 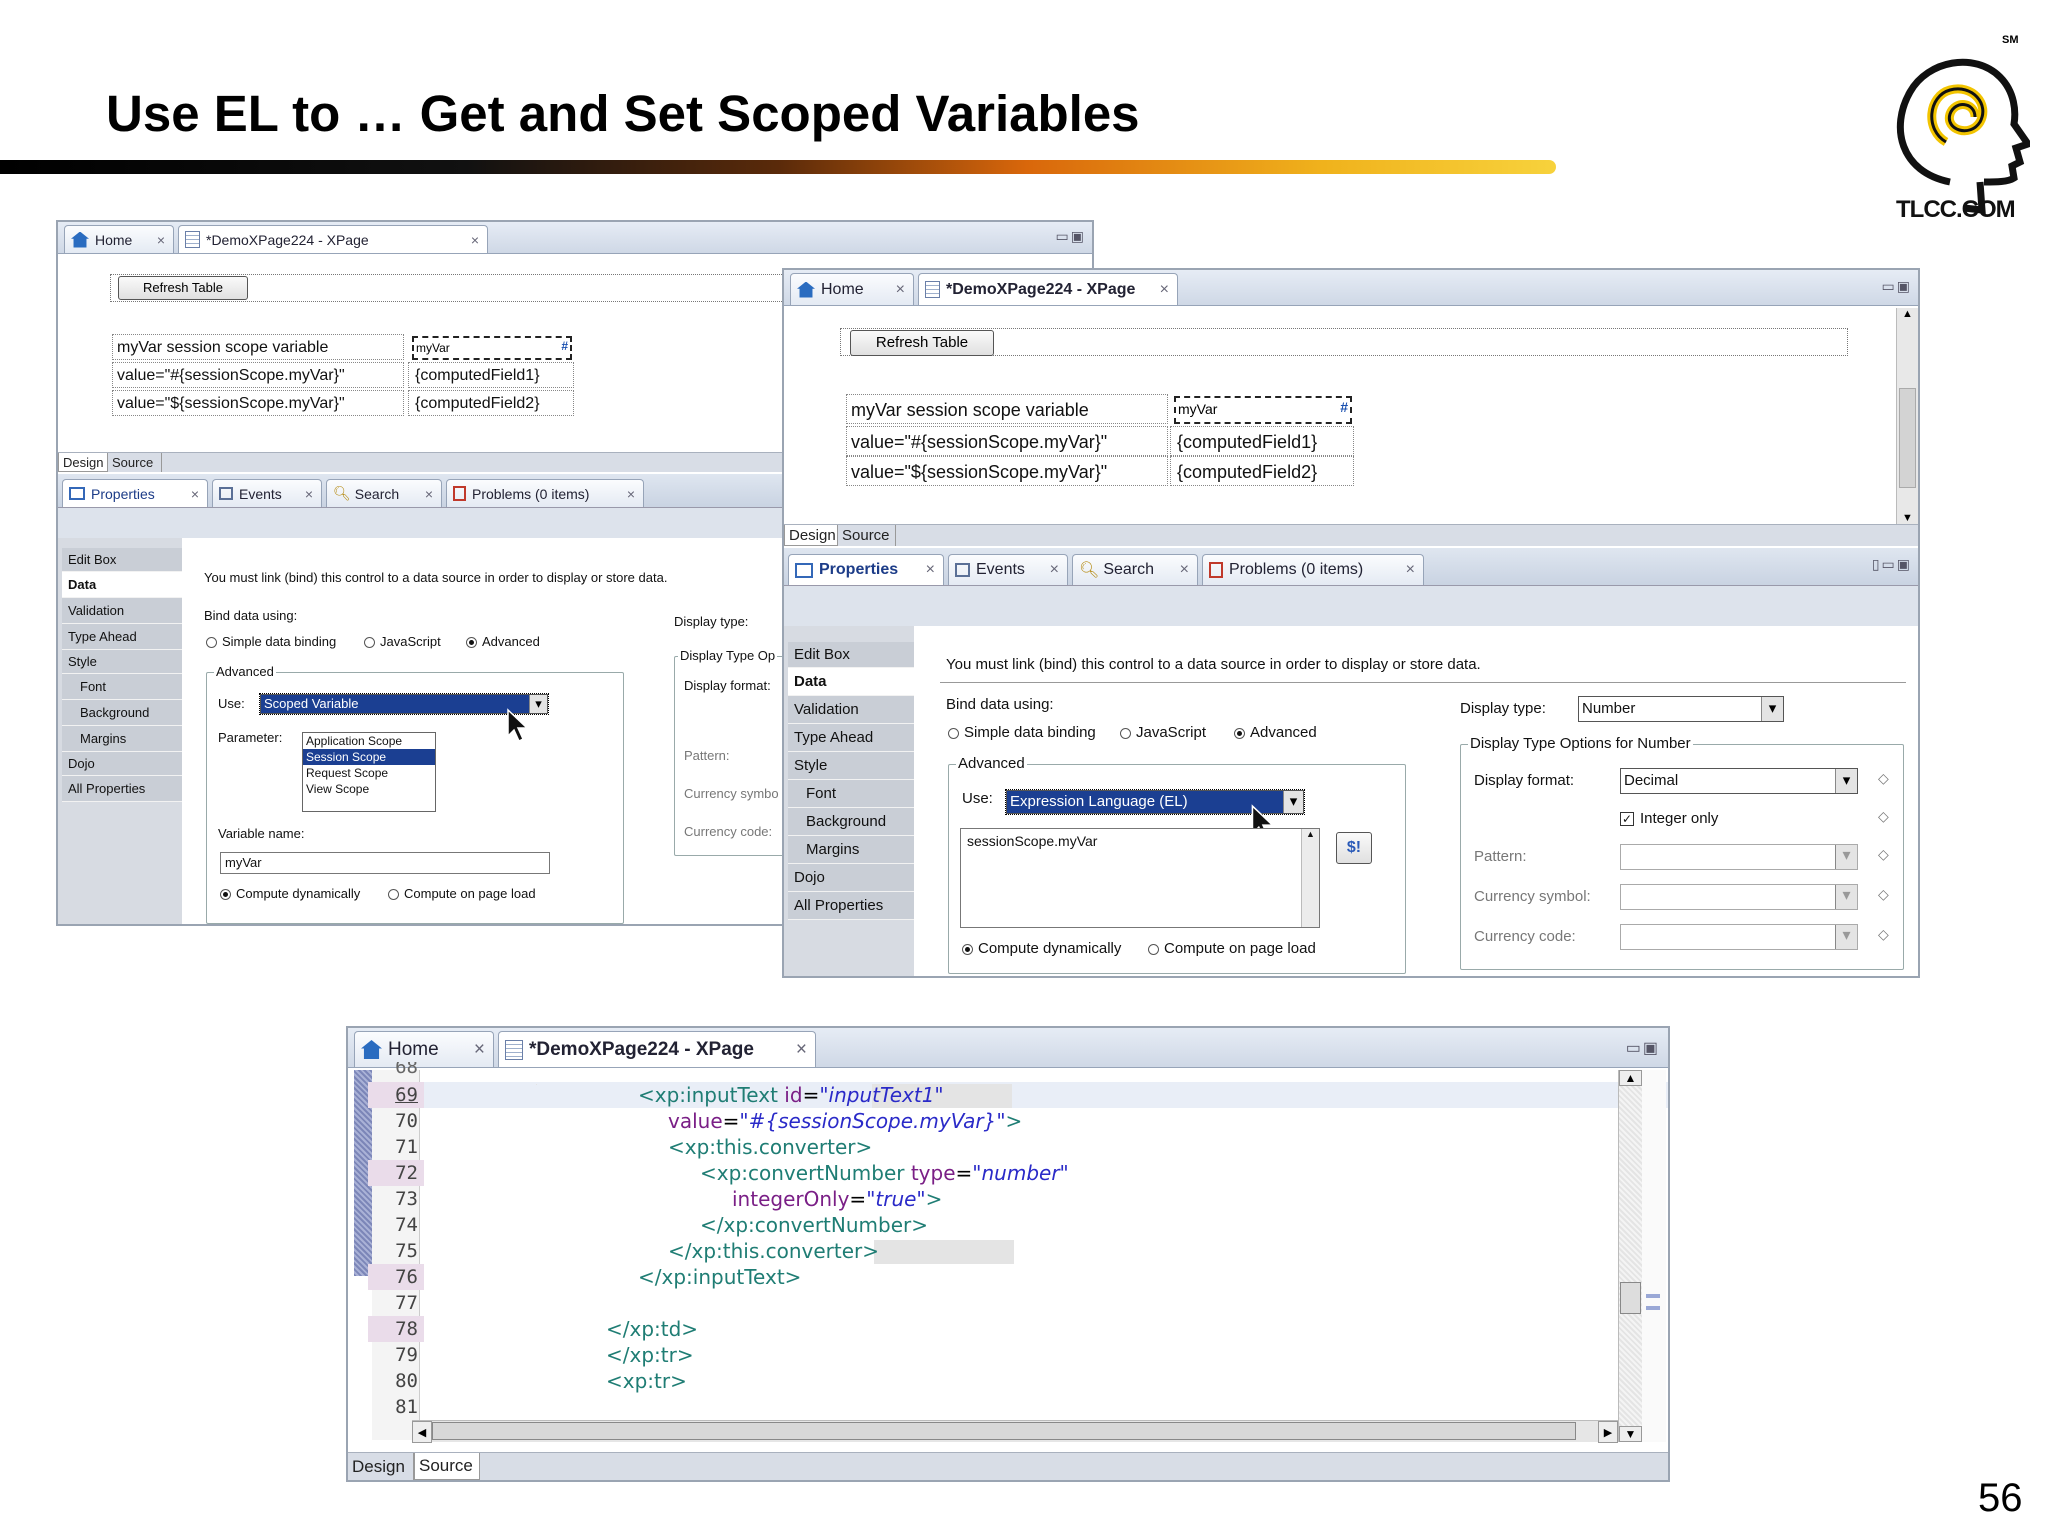 What do you see at coordinates (1892, 564) in the screenshot?
I see `panel-controls-icon: ▯▭▣` at bounding box center [1892, 564].